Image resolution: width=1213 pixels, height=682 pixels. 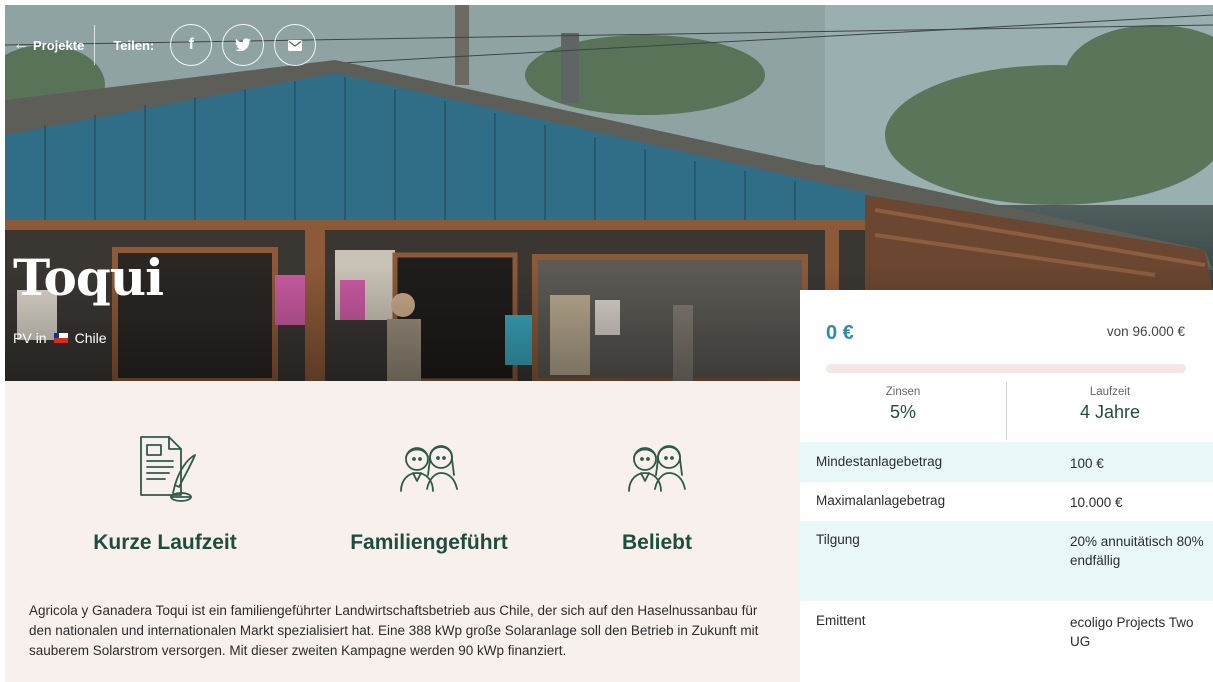 I want to click on feature-family-run: Familiengeführt, so click(x=429, y=494).